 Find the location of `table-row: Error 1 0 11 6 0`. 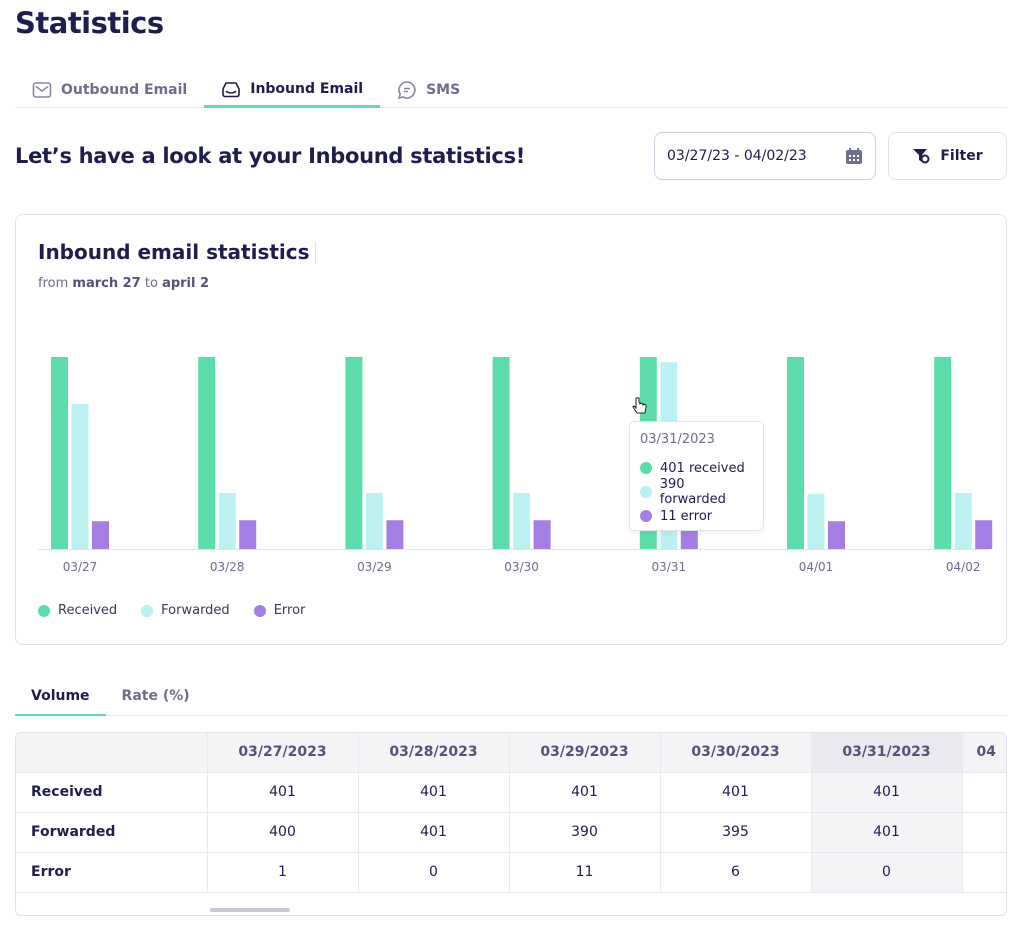

table-row: Error 1 0 11 6 0 is located at coordinates (511, 872).